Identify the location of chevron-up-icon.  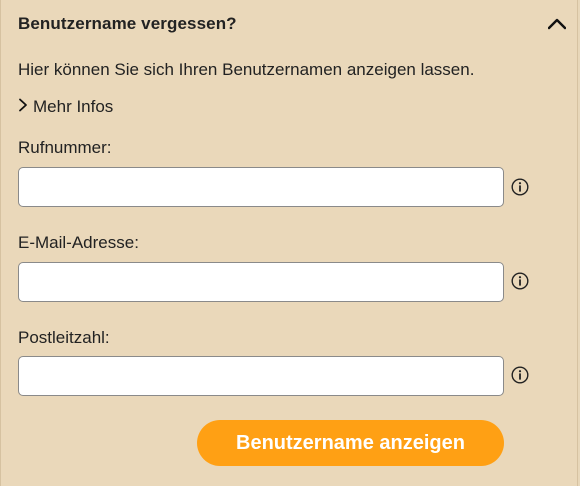
(557, 24).